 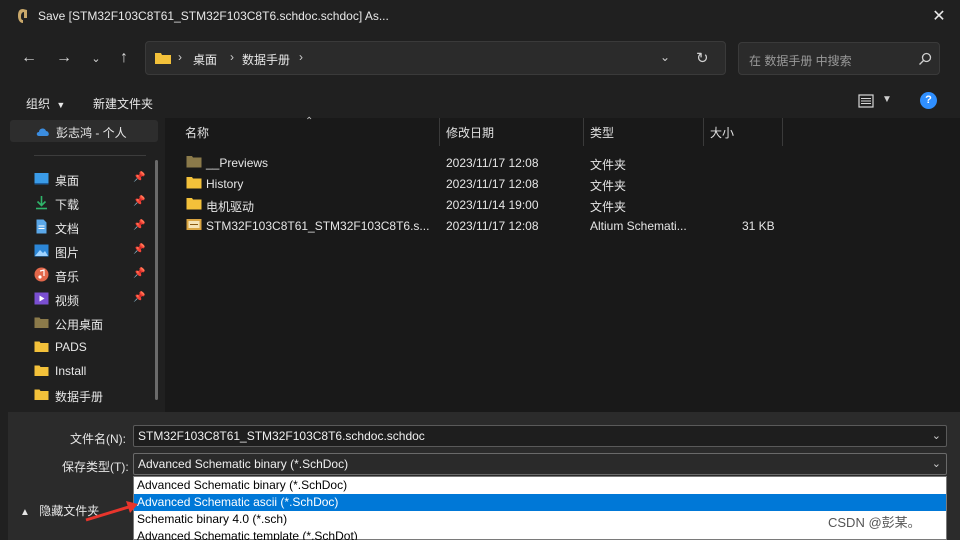 What do you see at coordinates (67, 181) in the screenshot?
I see `sidebar-item-label: 桌面` at bounding box center [67, 181].